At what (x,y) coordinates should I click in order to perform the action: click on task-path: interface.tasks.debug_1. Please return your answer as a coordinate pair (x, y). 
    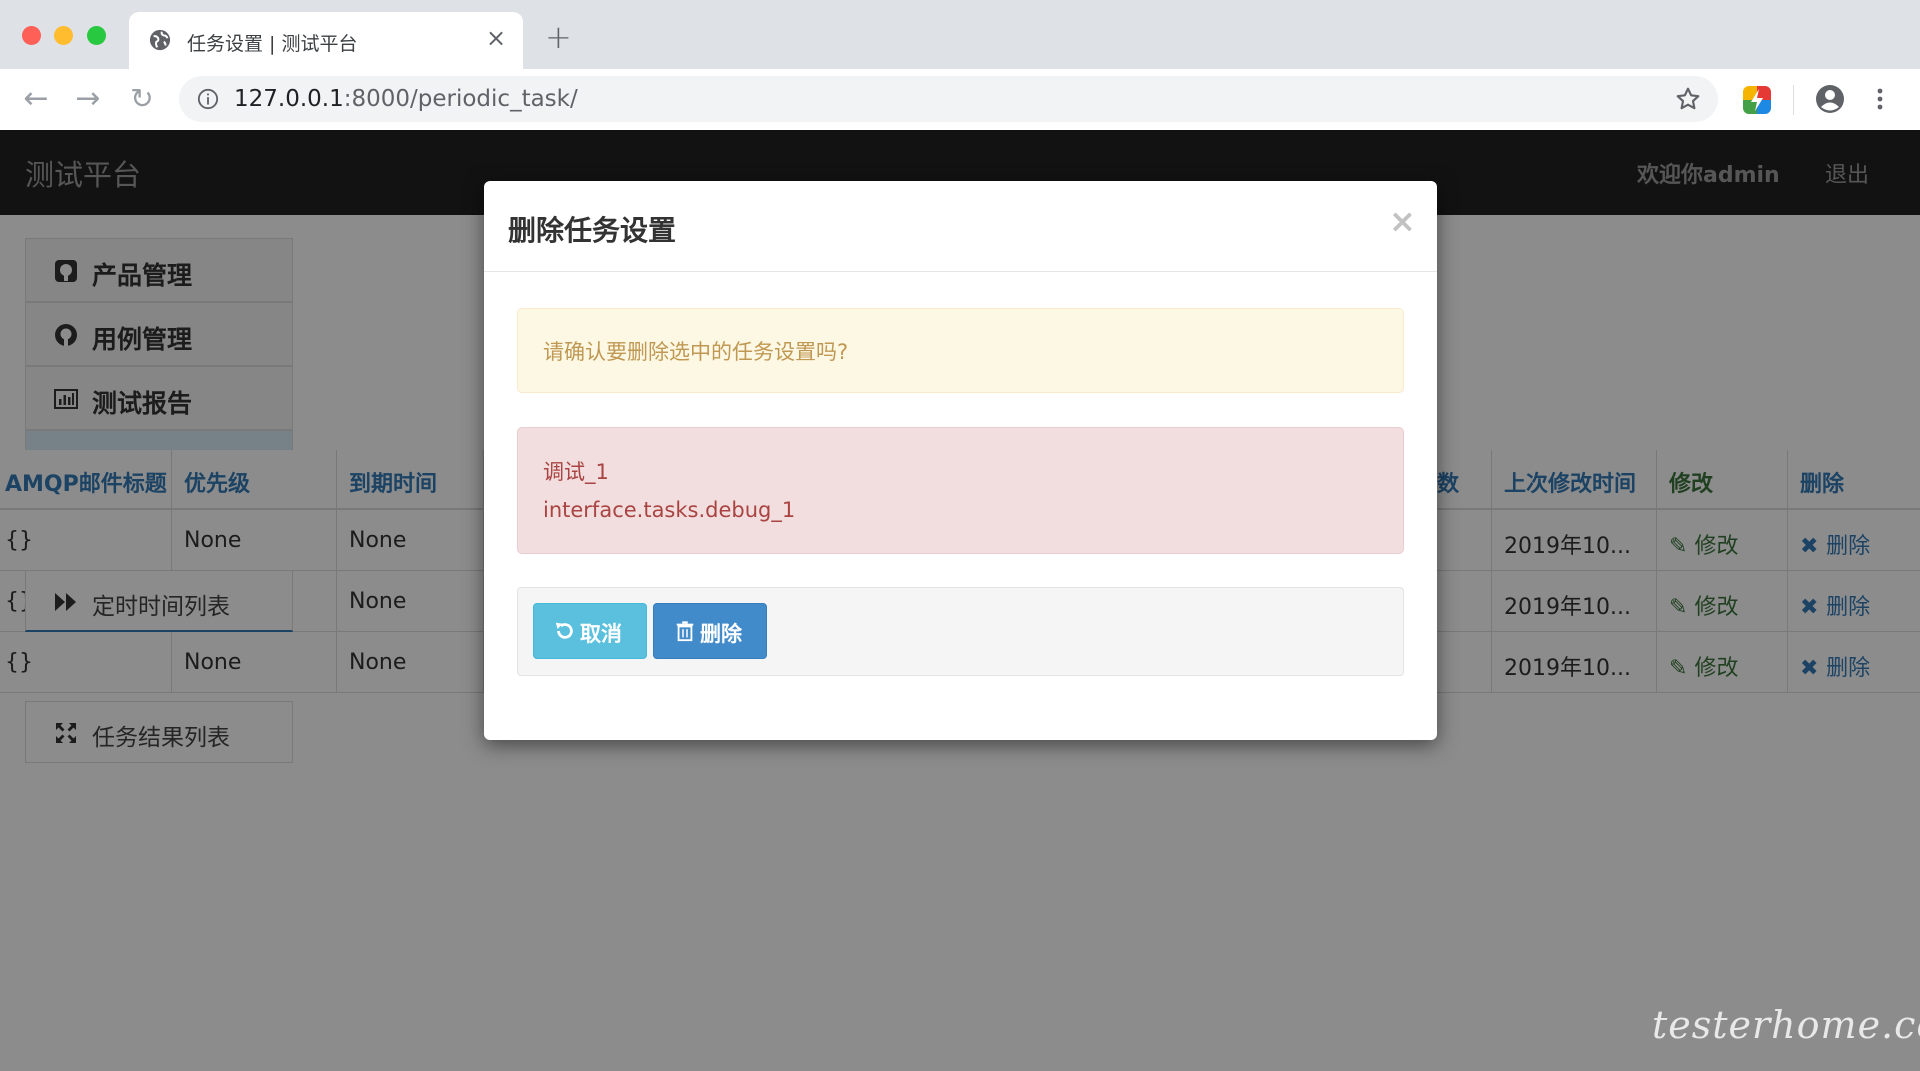
    Looking at the image, I should click on (669, 510).